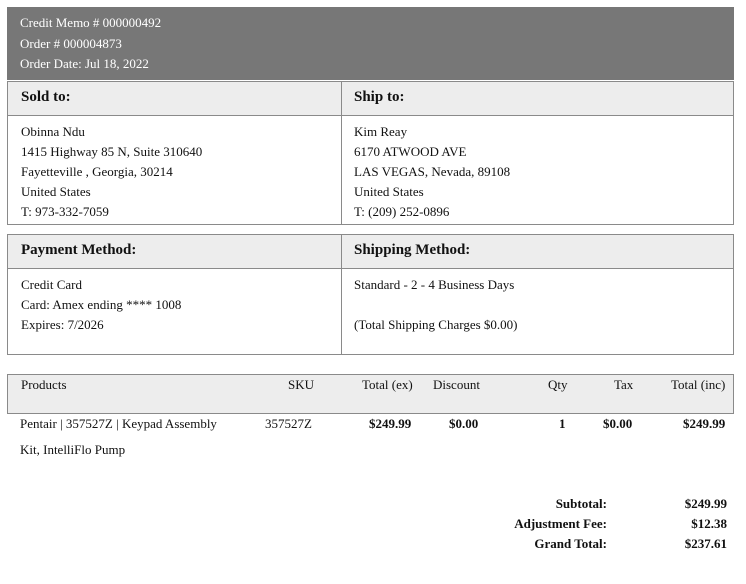  Describe the element at coordinates (52, 284) in the screenshot. I see `payment-type: Credit Card` at that location.